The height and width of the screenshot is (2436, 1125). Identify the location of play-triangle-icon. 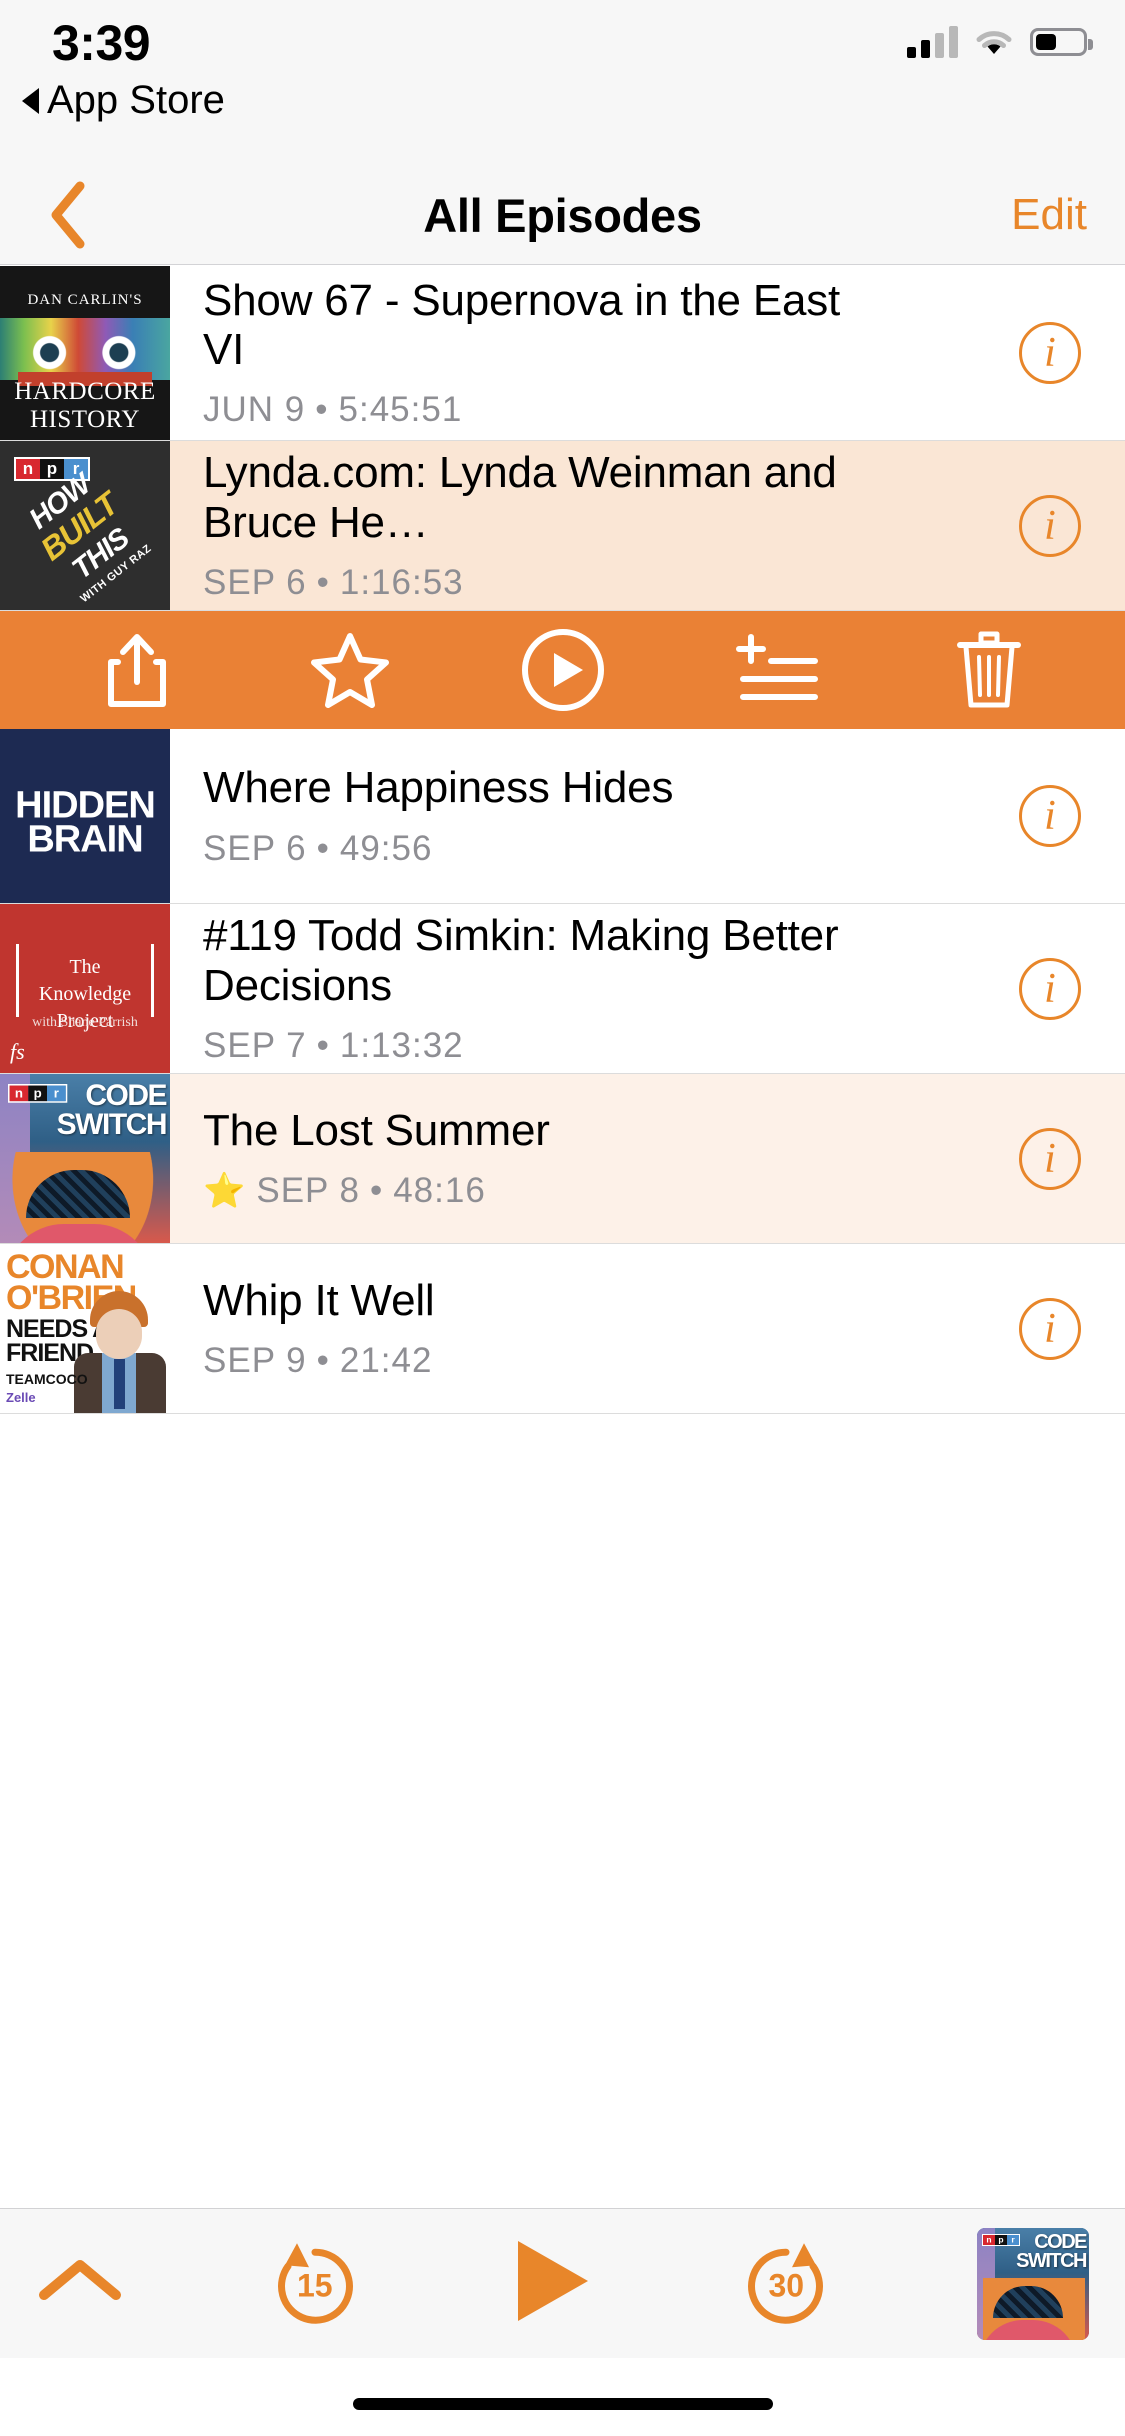
(551, 2283).